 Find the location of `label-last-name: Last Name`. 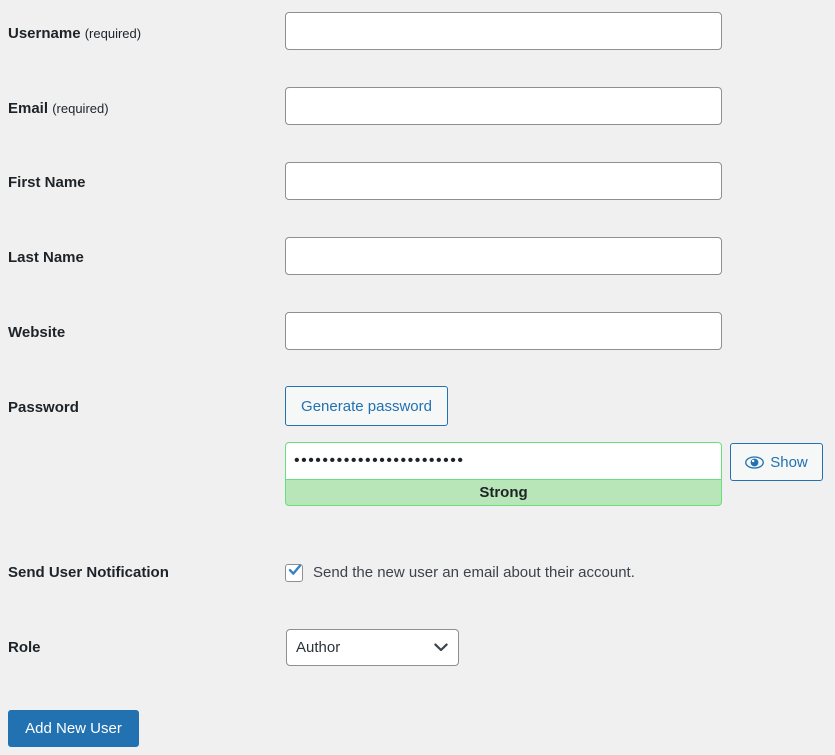

label-last-name: Last Name is located at coordinates (46, 258).